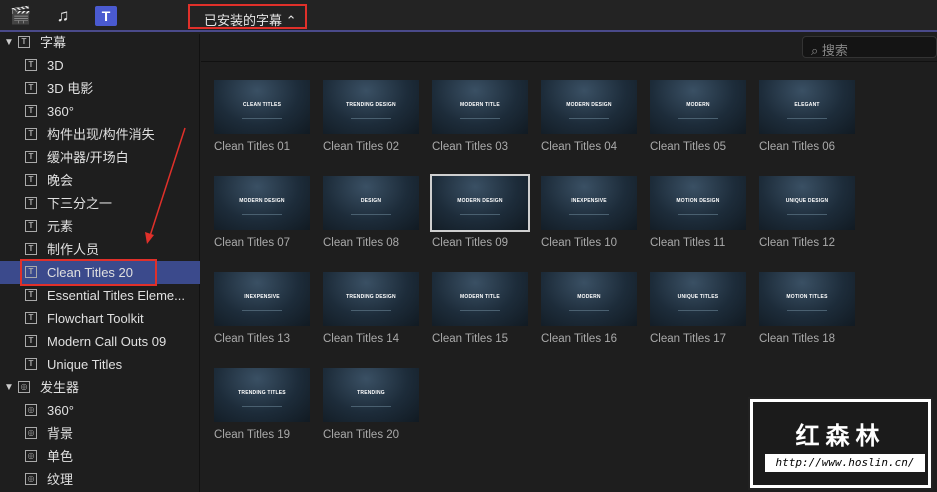 This screenshot has width=937, height=492. Describe the element at coordinates (845, 463) in the screenshot. I see `watermark-url: http://www.hoslin.cn/` at that location.